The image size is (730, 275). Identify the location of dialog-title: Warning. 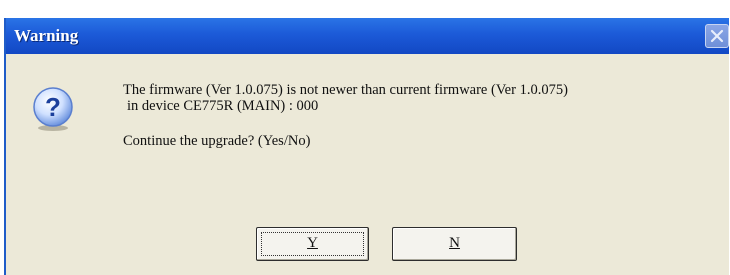
(46, 35).